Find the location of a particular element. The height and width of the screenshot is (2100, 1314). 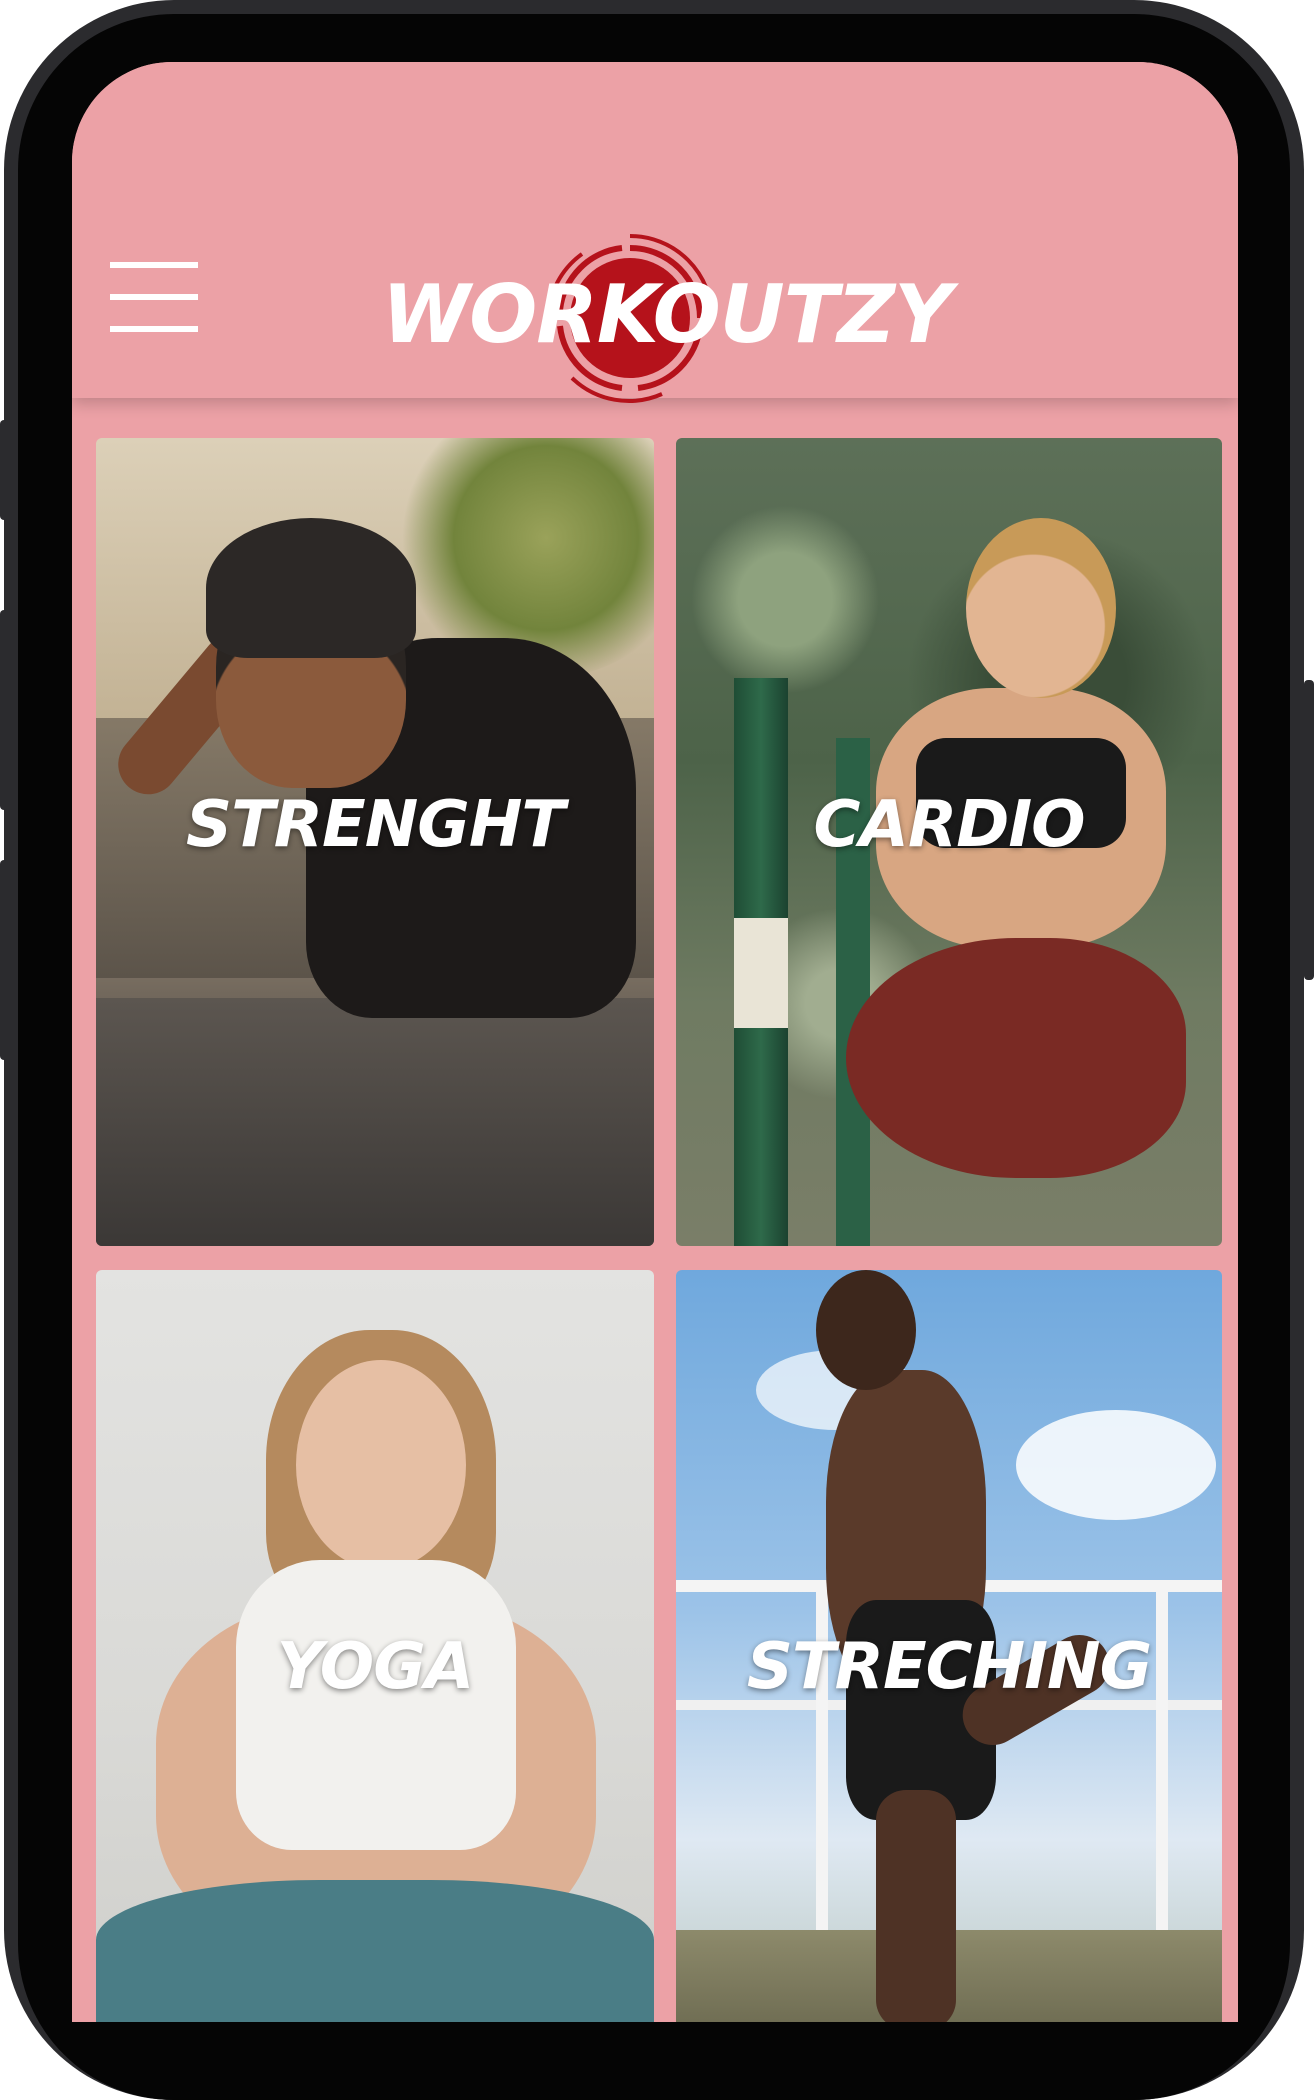

category-label: CARDIO is located at coordinates (949, 825).